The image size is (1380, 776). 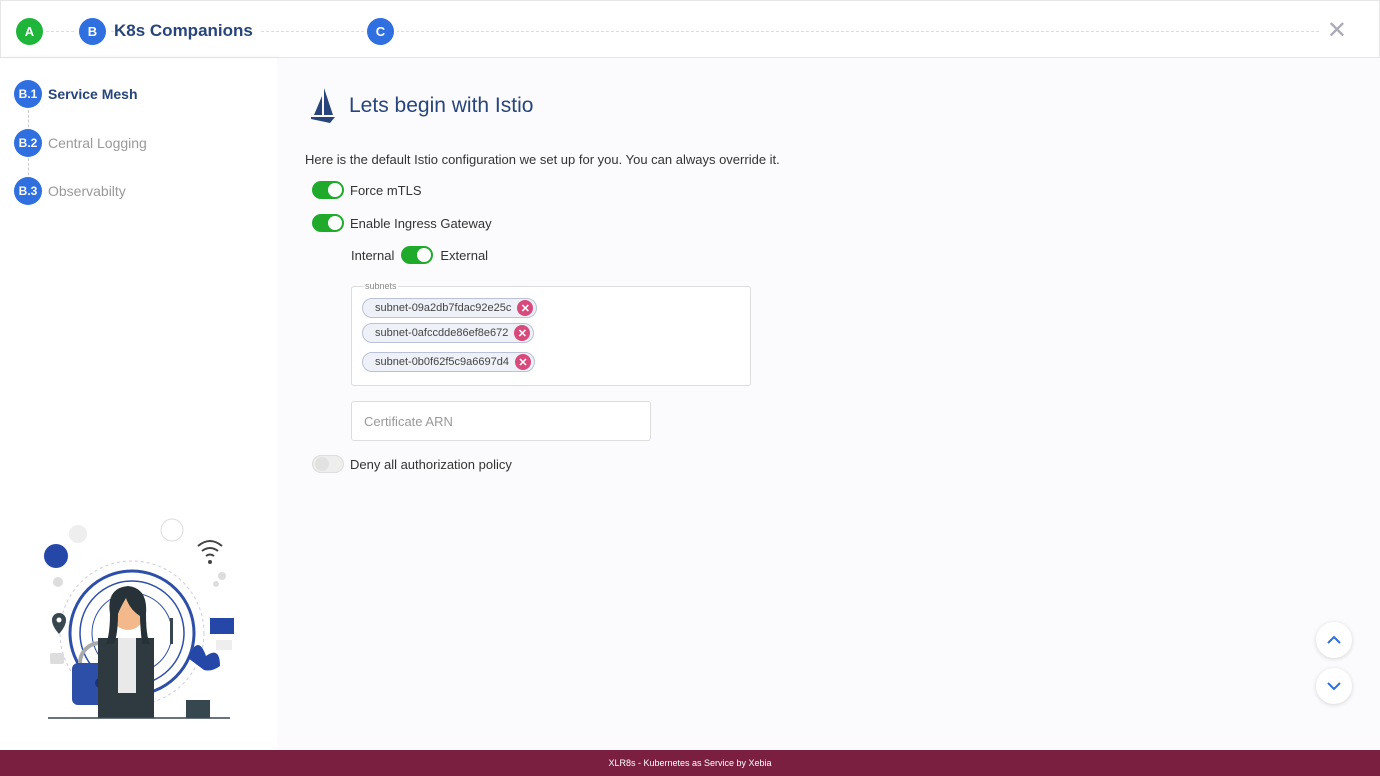 I want to click on step-c-badge: C, so click(x=380, y=31).